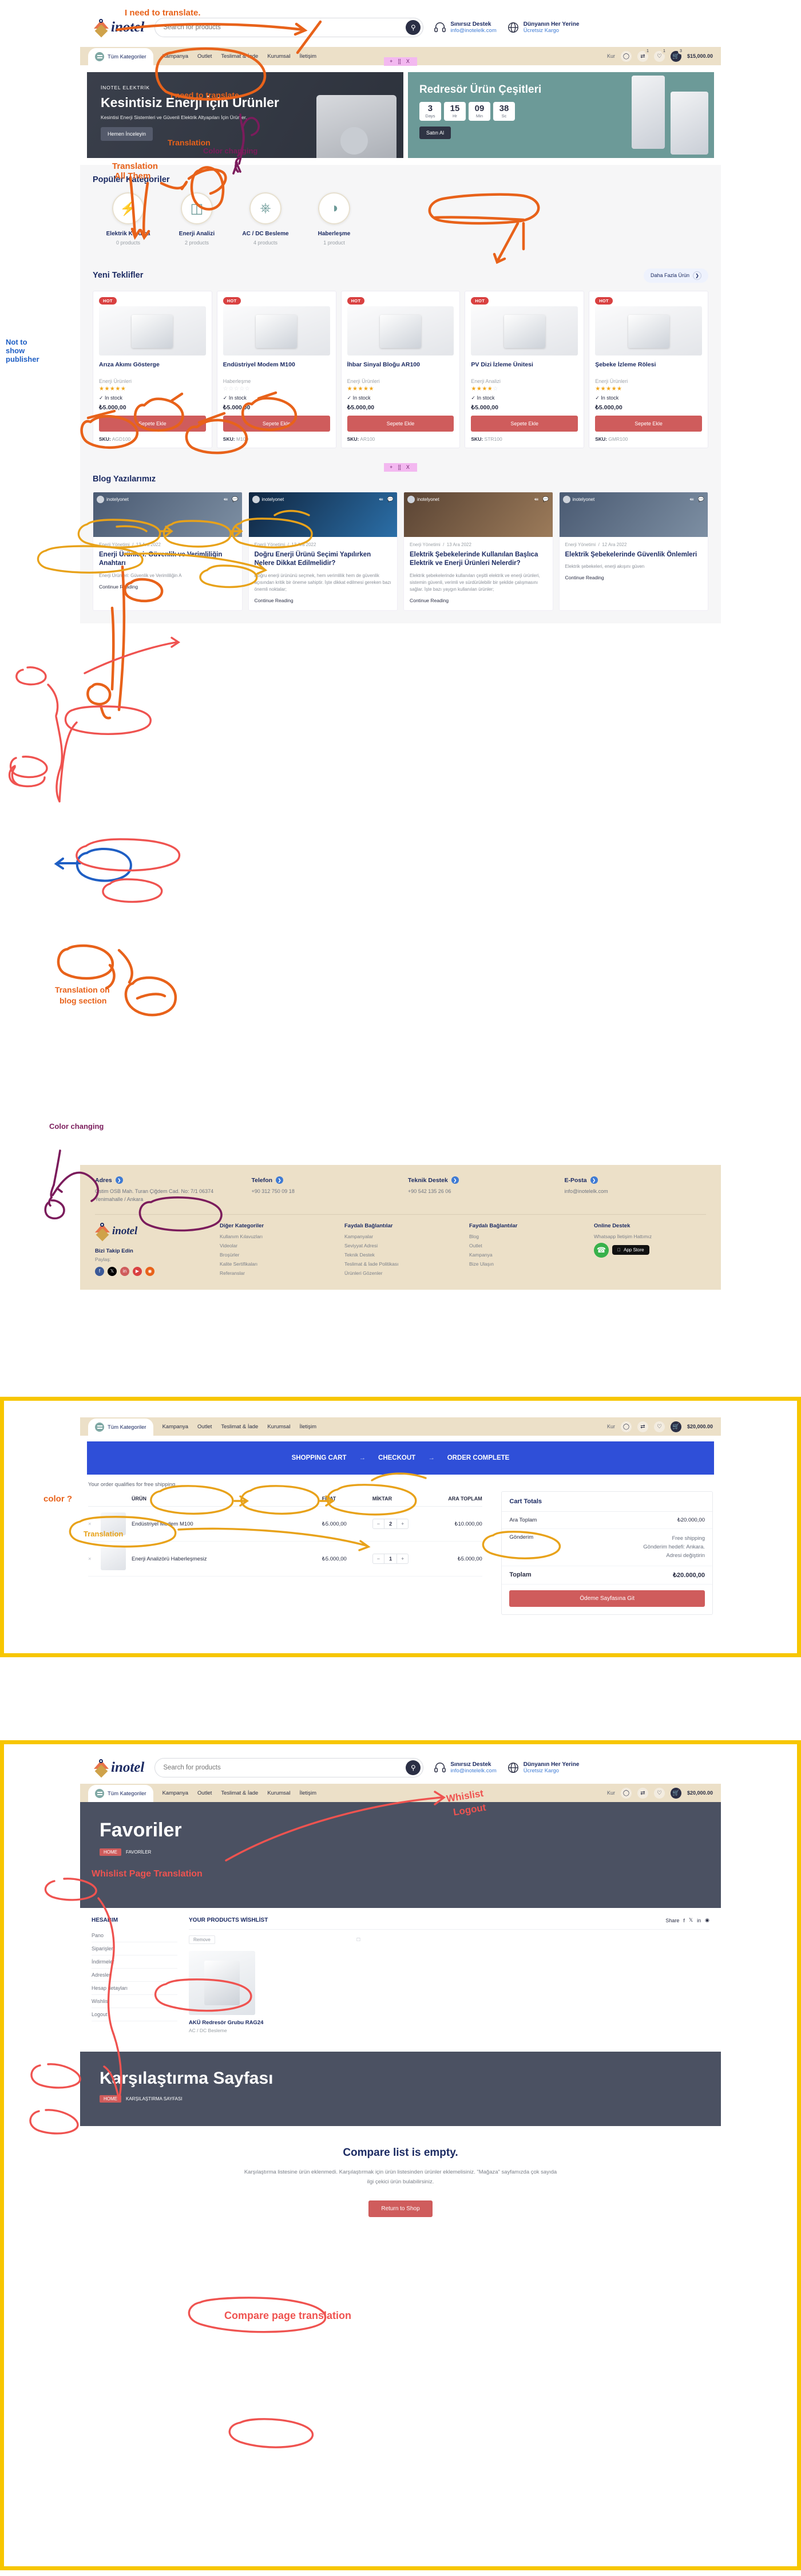 This screenshot has width=801, height=2576. Describe the element at coordinates (124, 1271) in the screenshot. I see `linkedin-icon: in` at that location.